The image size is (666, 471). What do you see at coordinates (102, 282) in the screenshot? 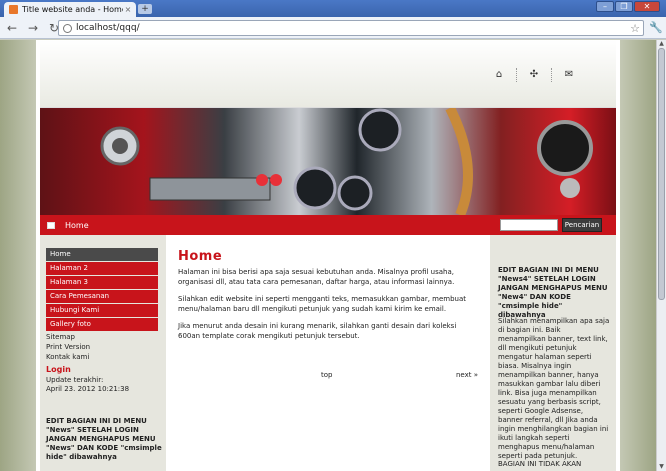
I see `sidebar-item-halaman-3: Halaman 3` at bounding box center [102, 282].